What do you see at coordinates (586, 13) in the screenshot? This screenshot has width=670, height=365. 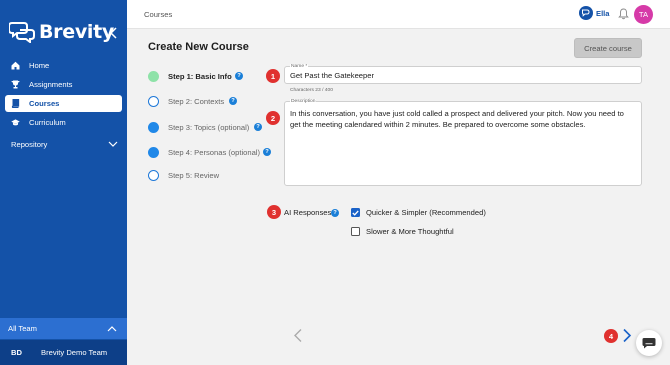 I see `brevity-user-logo-icon` at bounding box center [586, 13].